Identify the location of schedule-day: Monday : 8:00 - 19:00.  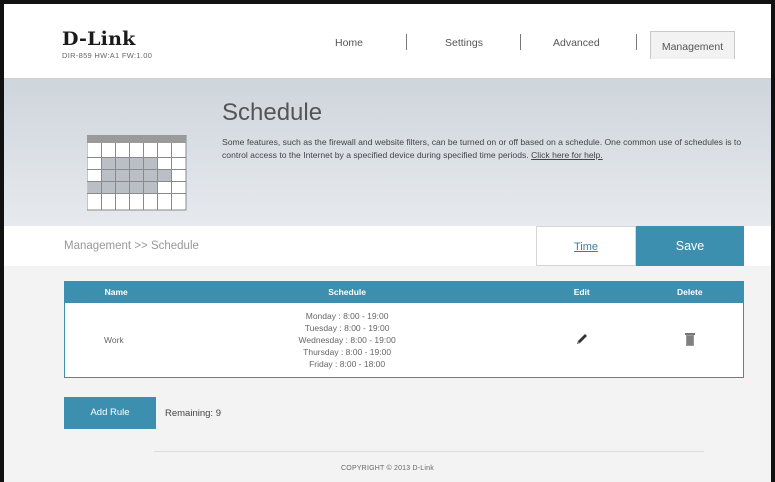
(347, 315).